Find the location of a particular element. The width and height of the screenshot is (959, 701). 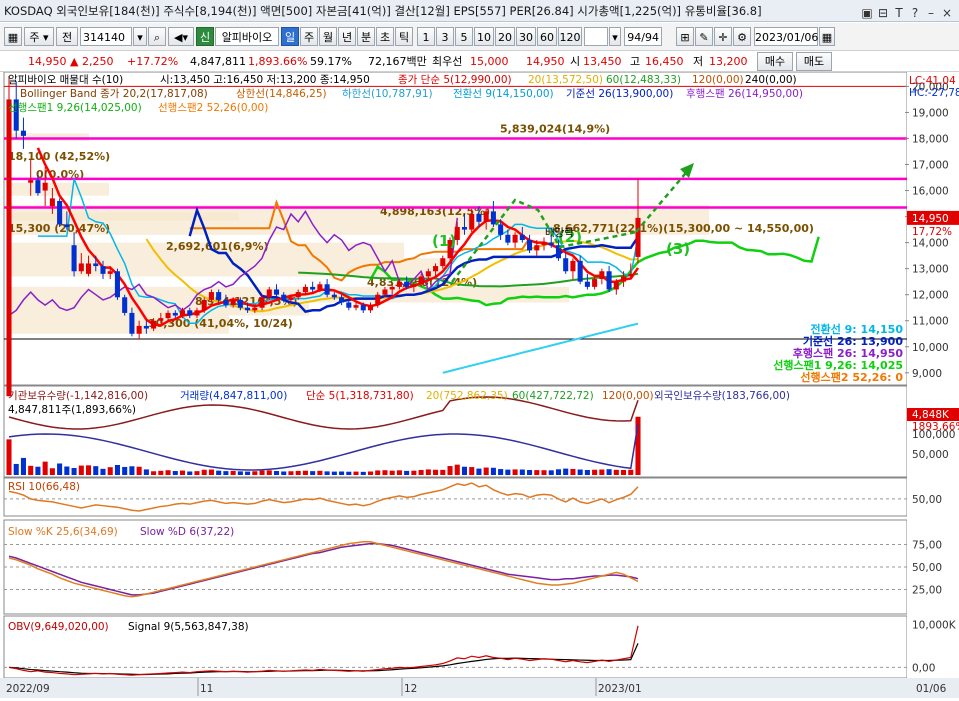

interval-custom-input is located at coordinates (596, 36).